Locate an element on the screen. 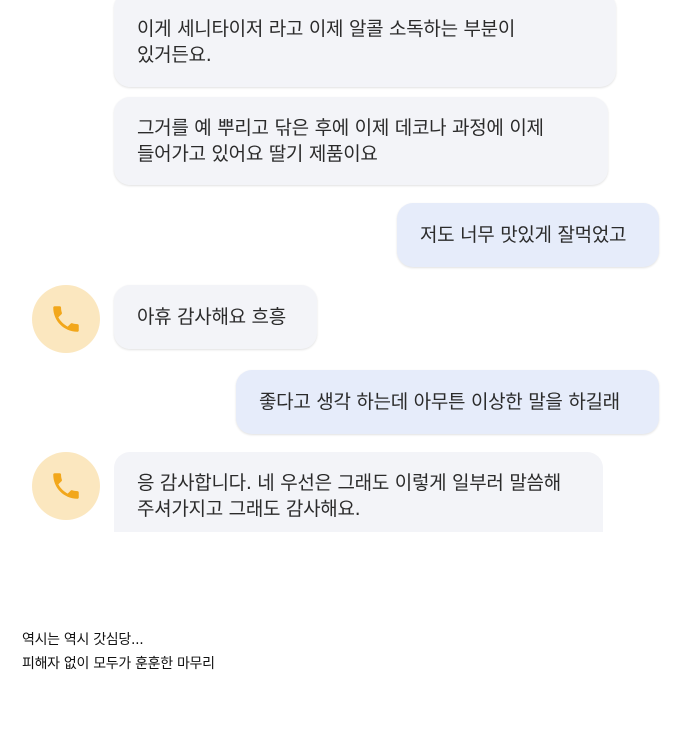  outgoing-message: 좋다고 생각 하는데 아무튼 이상한 말을 하길래 is located at coordinates (447, 402).